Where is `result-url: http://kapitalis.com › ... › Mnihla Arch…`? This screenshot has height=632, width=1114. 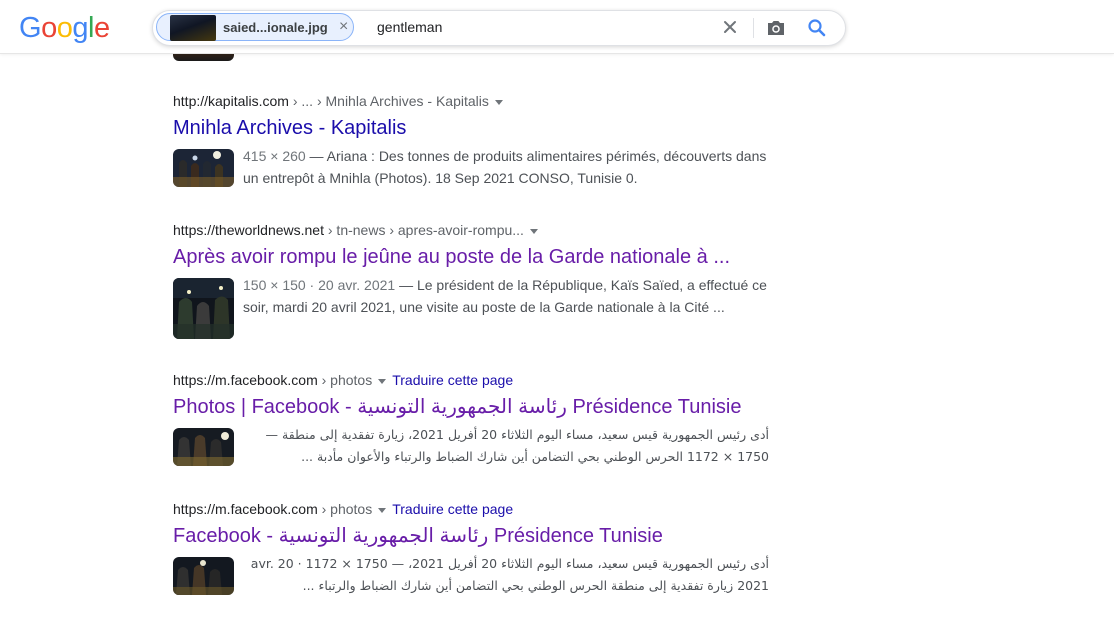
result-url: http://kapitalis.com › ... › Mnihla Arch… is located at coordinates (483, 101).